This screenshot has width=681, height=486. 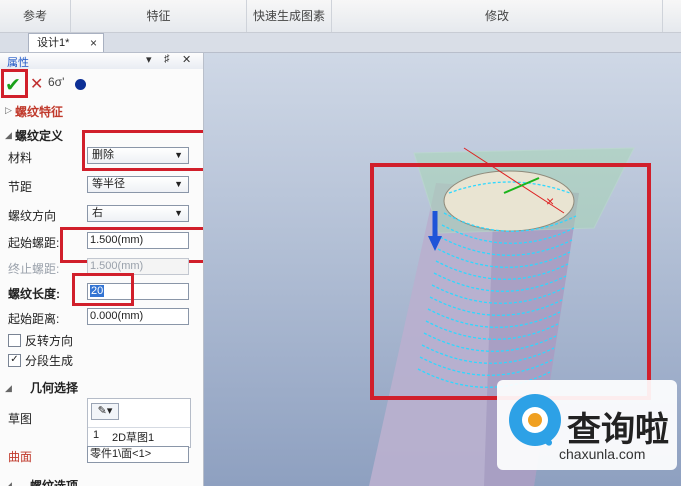 What do you see at coordinates (602, 454) in the screenshot?
I see `watermark-url: chaxunla.com` at bounding box center [602, 454].